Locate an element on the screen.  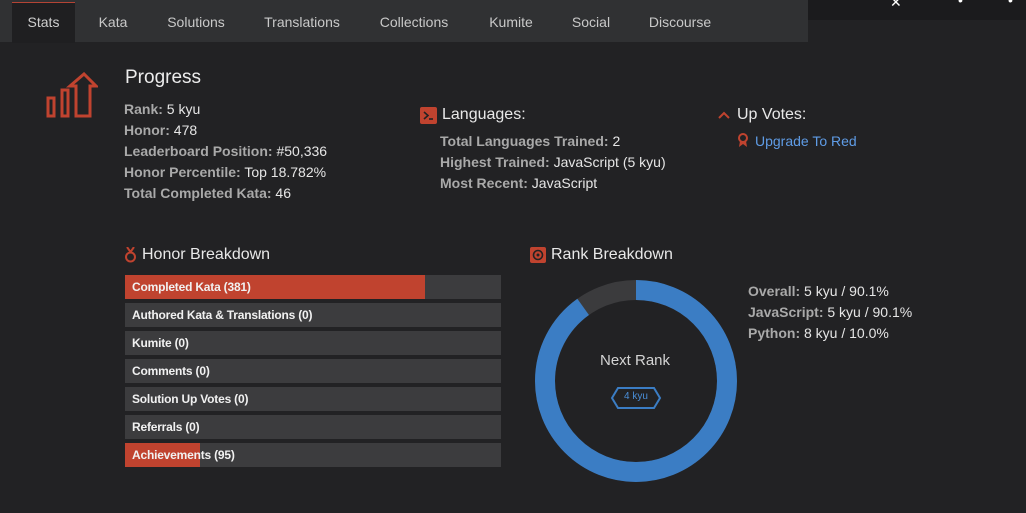
close-icon: ✕ is located at coordinates (896, 5).